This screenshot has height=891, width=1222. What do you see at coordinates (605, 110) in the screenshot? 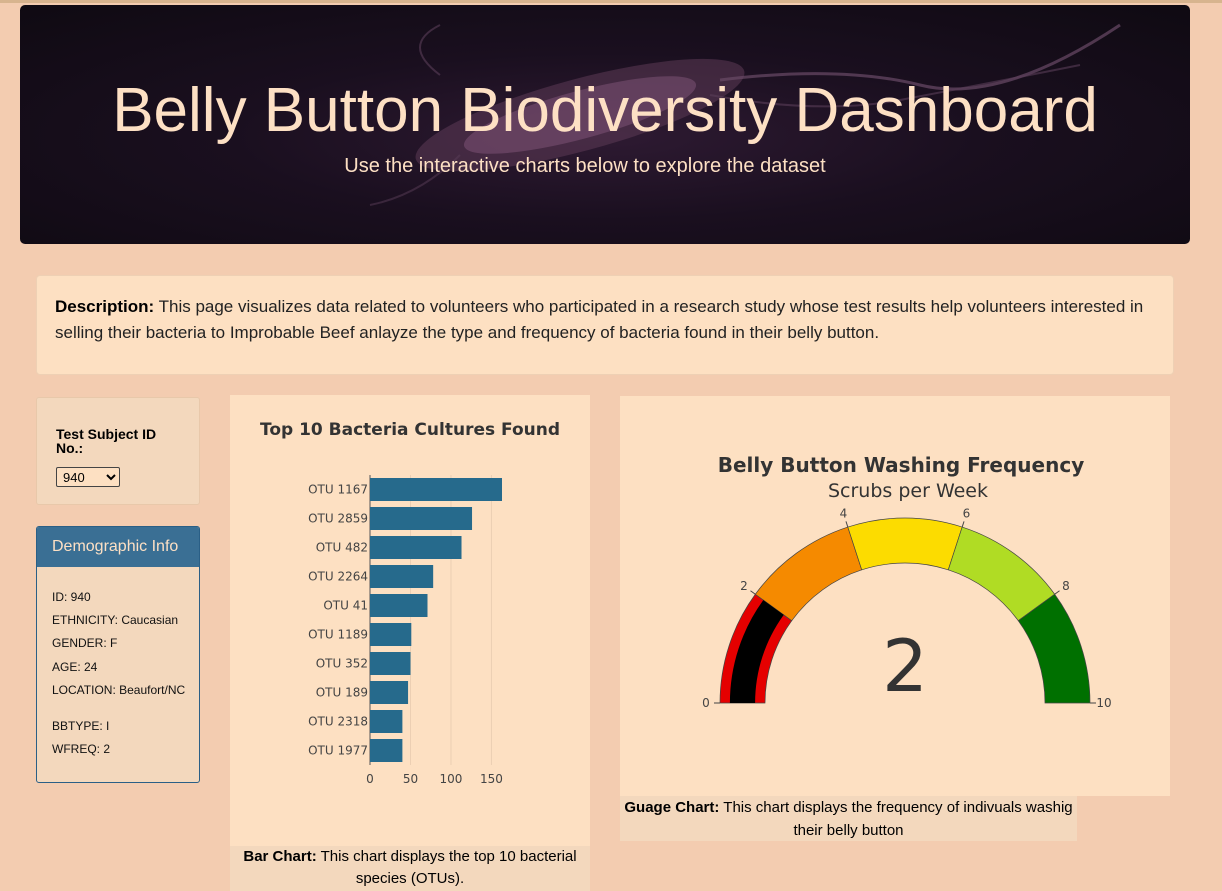
I see `page-title: Belly Button Biodiversity Dashboard` at bounding box center [605, 110].